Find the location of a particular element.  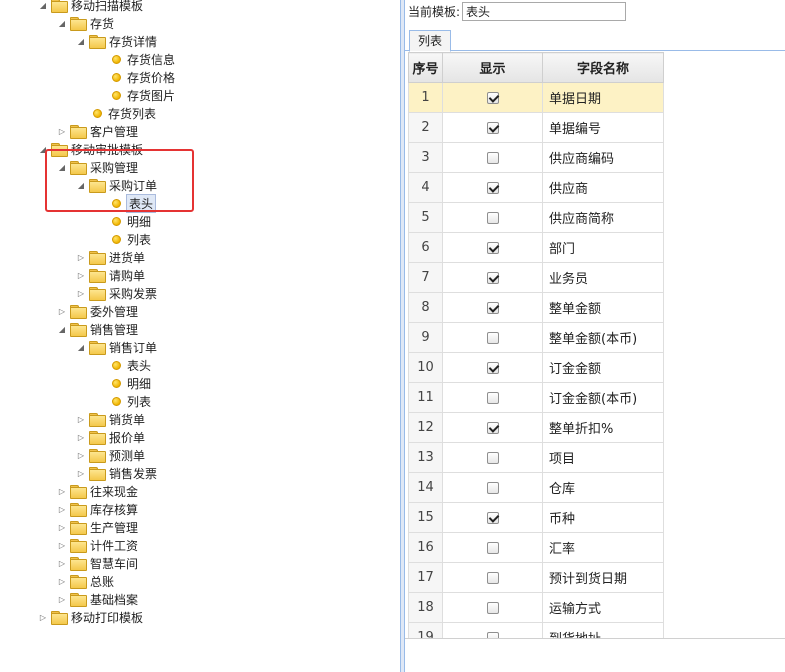

tree-folder-node: ▷ 基础档案 is located at coordinates (97, 599).